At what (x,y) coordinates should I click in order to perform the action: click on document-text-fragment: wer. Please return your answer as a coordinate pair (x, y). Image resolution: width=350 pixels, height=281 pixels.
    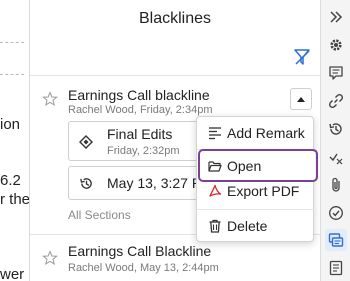
    Looking at the image, I should click on (12, 273).